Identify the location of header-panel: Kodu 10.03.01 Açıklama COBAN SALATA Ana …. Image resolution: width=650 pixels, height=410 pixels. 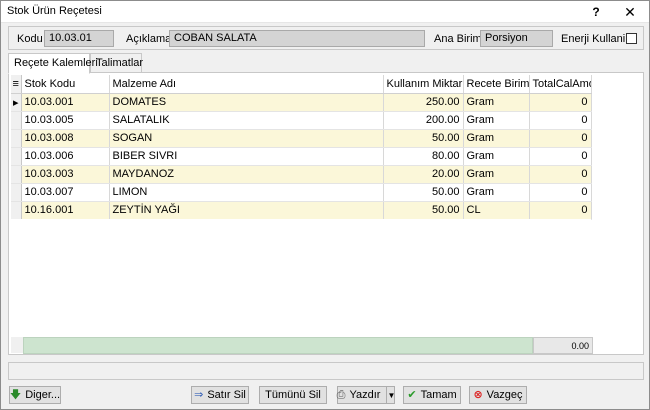
(326, 38).